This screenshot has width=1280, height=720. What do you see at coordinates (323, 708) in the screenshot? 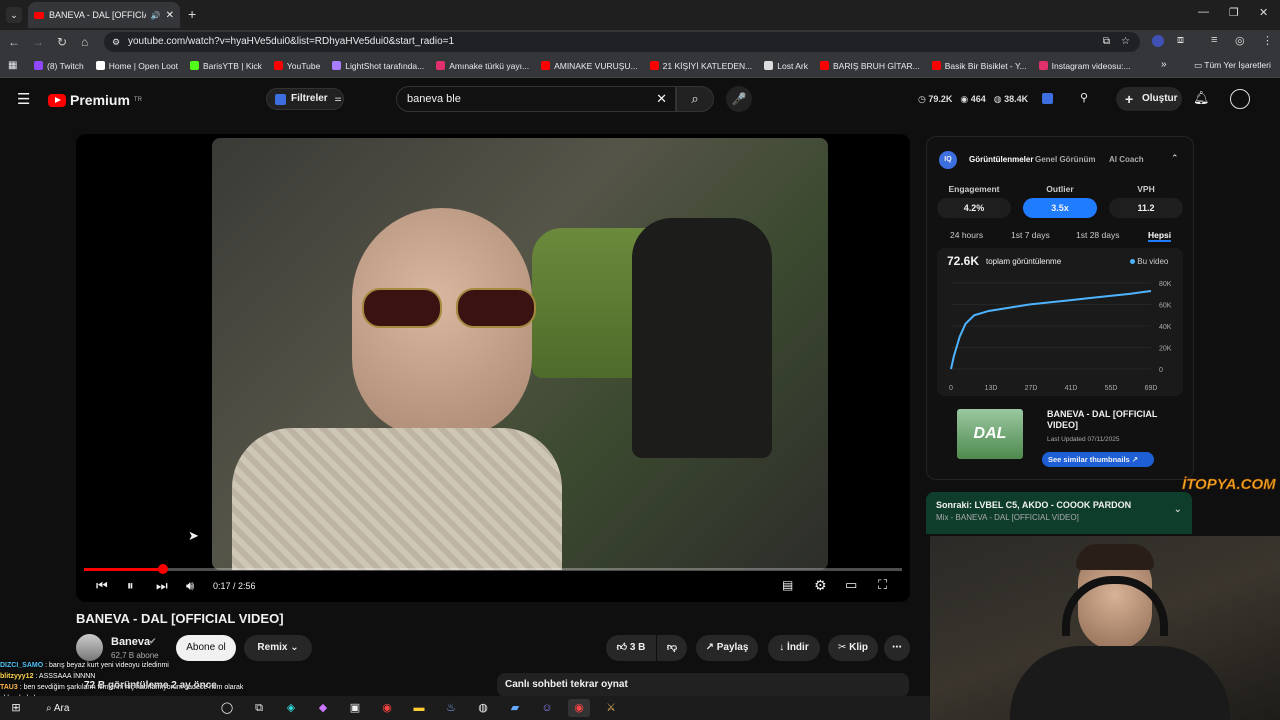
I see `copilot-icon: ◆` at bounding box center [323, 708].